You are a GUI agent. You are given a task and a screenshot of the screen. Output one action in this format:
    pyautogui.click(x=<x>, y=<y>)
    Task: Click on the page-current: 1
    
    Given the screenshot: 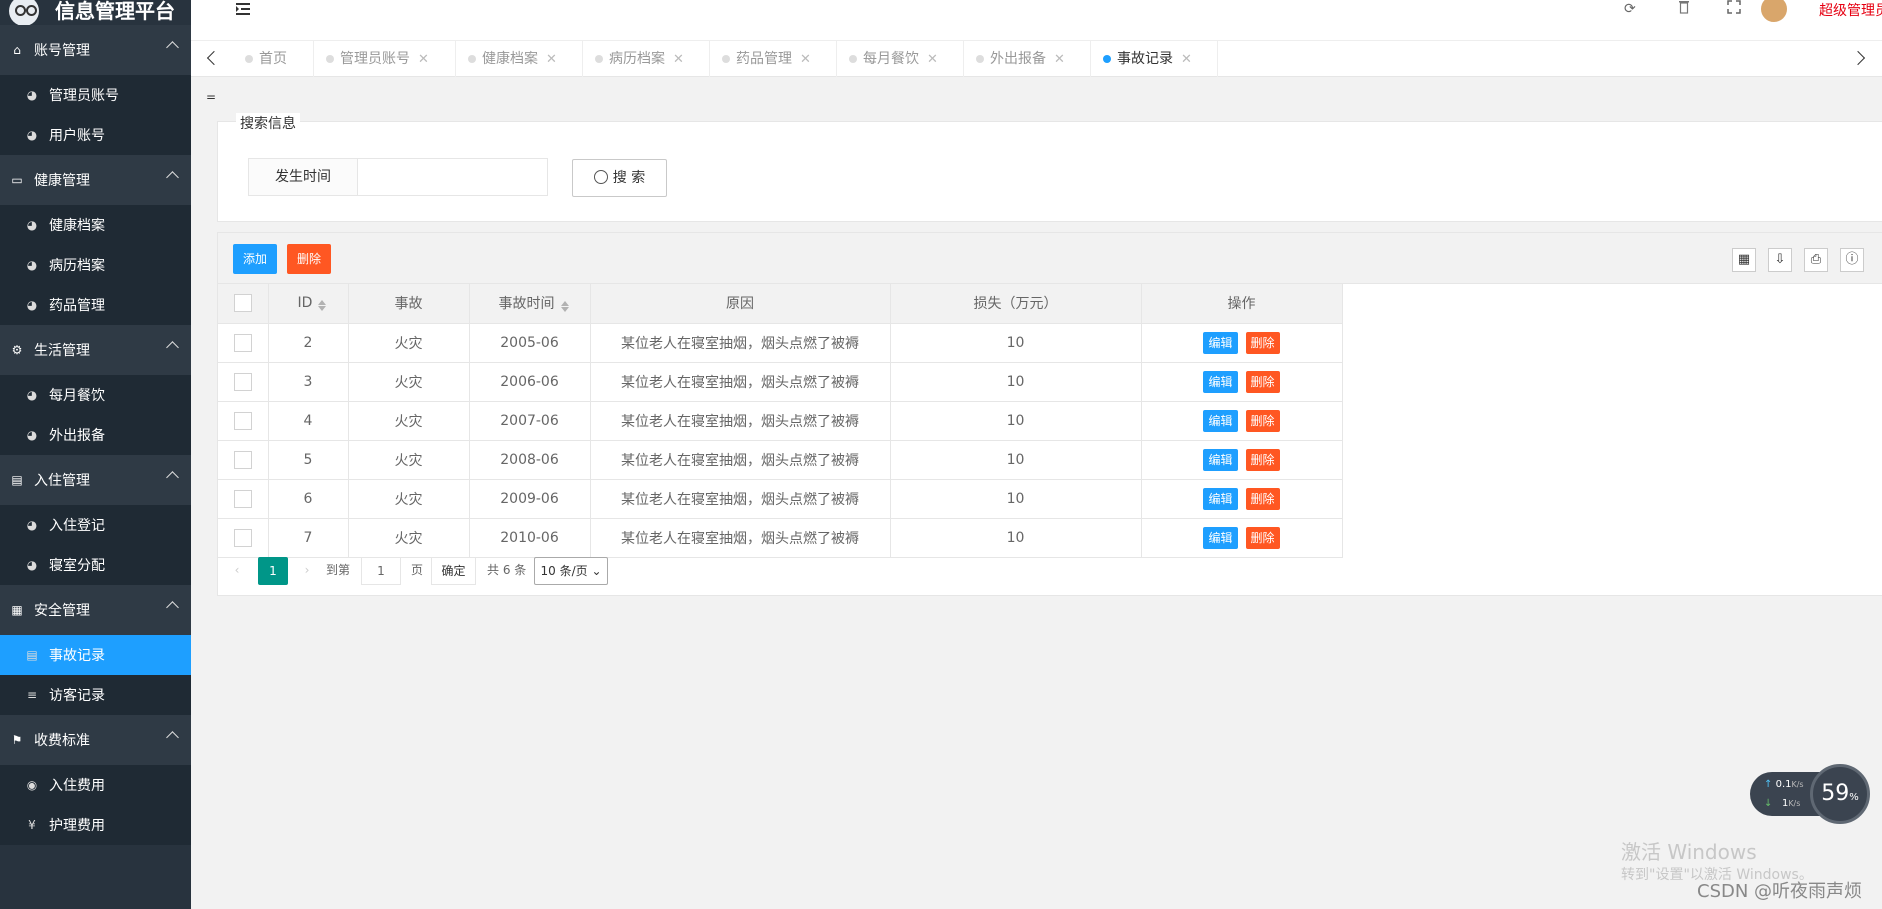 What is the action you would take?
    pyautogui.click(x=273, y=571)
    